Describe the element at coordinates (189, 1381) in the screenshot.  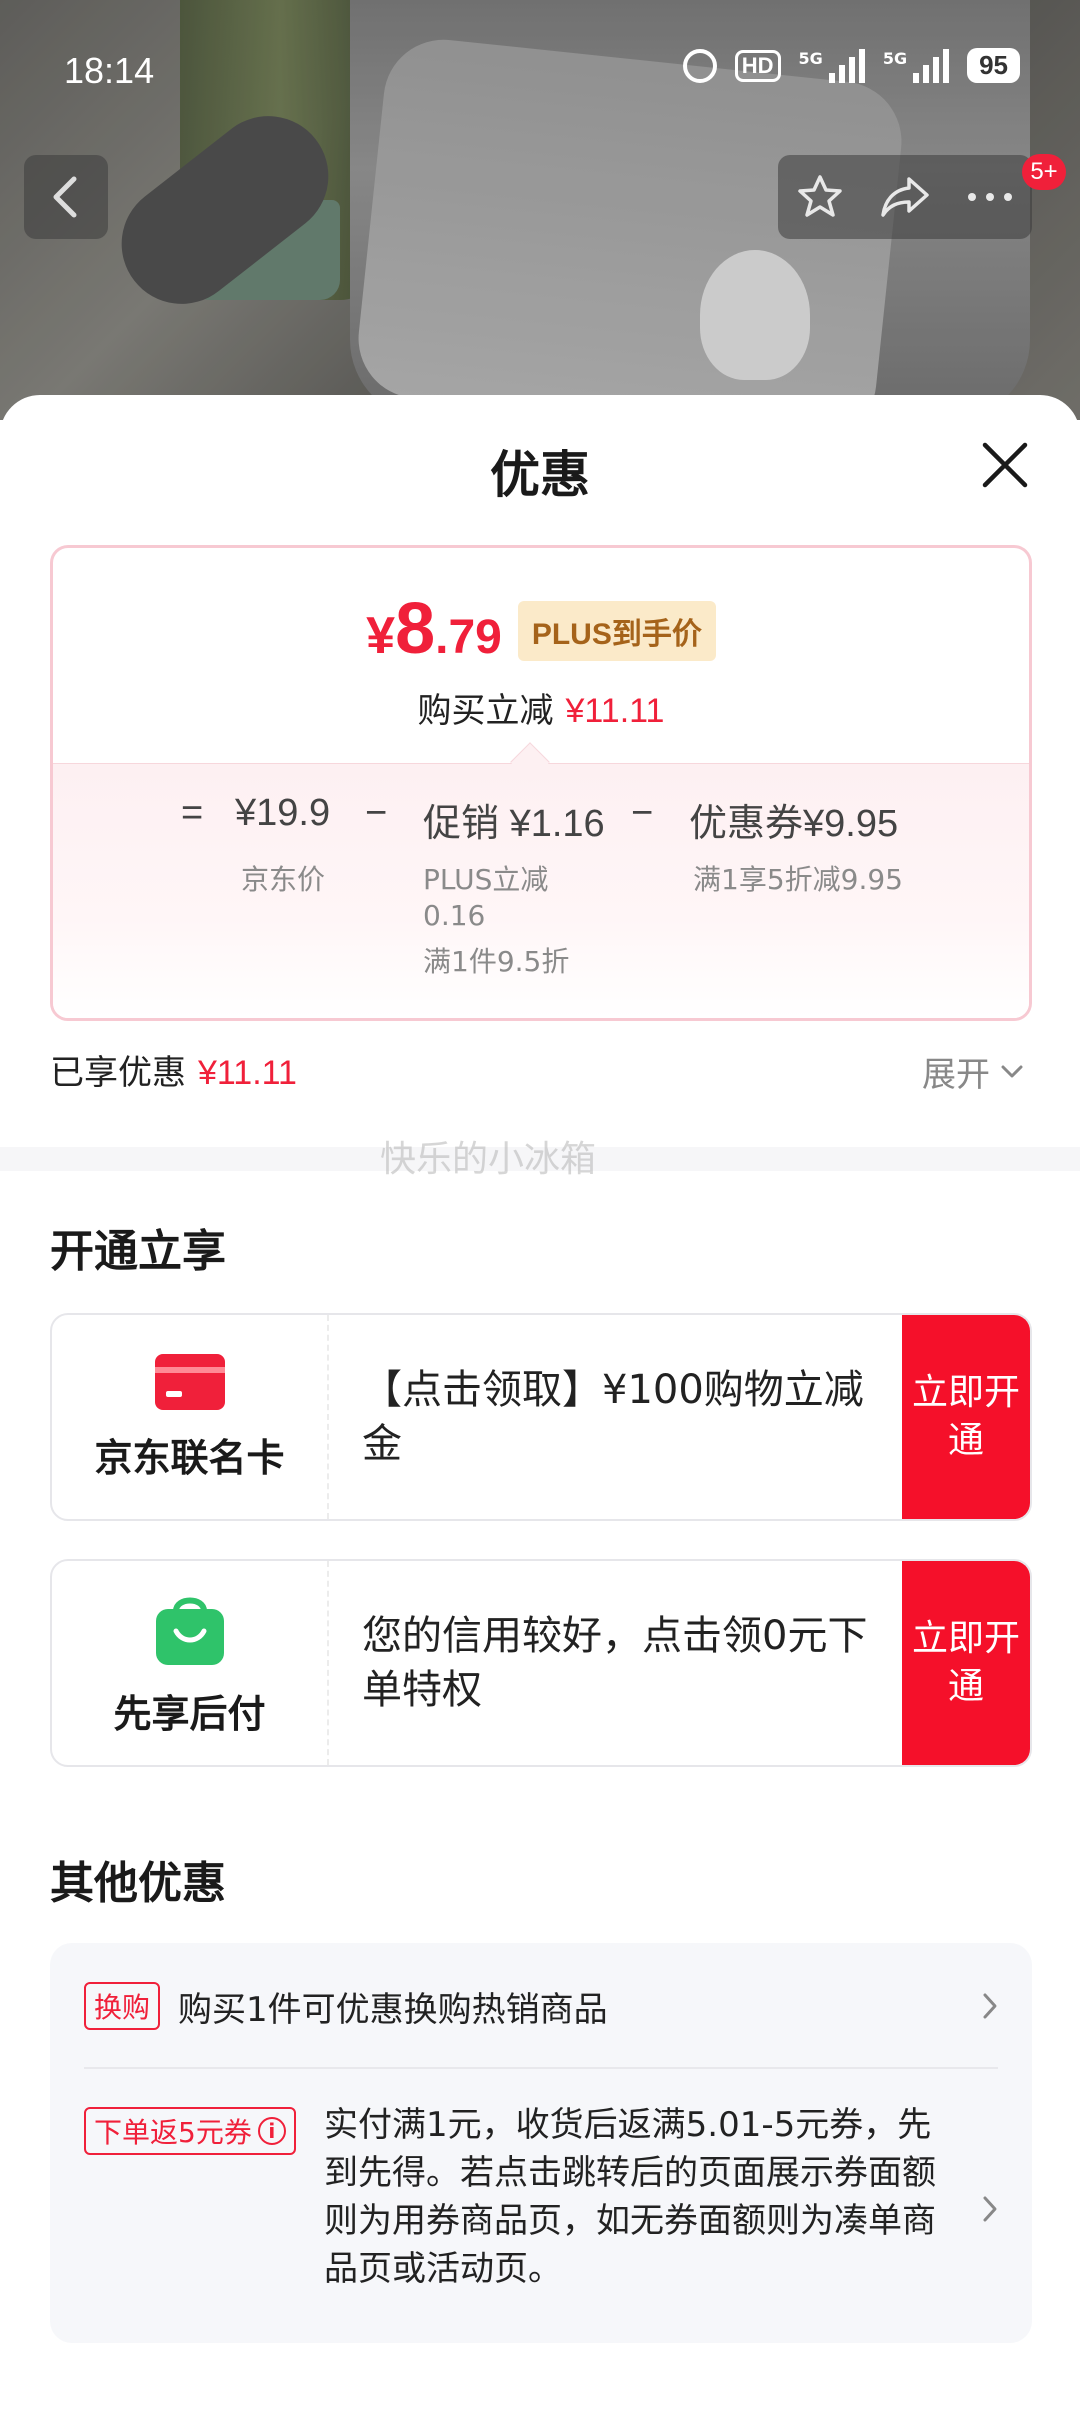
I see `credit-card-icon` at that location.